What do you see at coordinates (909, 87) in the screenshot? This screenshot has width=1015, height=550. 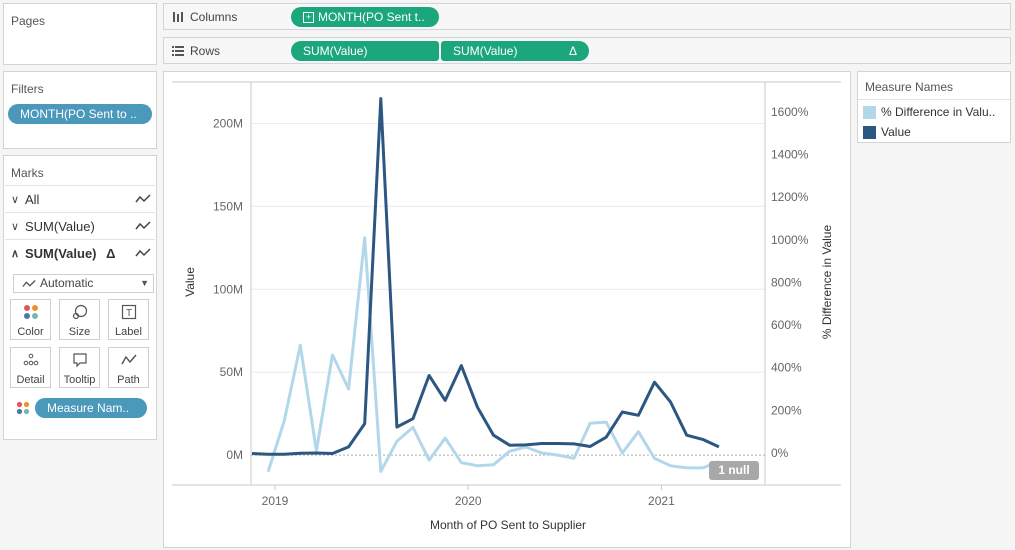 I see `legend-title: Measure Names` at bounding box center [909, 87].